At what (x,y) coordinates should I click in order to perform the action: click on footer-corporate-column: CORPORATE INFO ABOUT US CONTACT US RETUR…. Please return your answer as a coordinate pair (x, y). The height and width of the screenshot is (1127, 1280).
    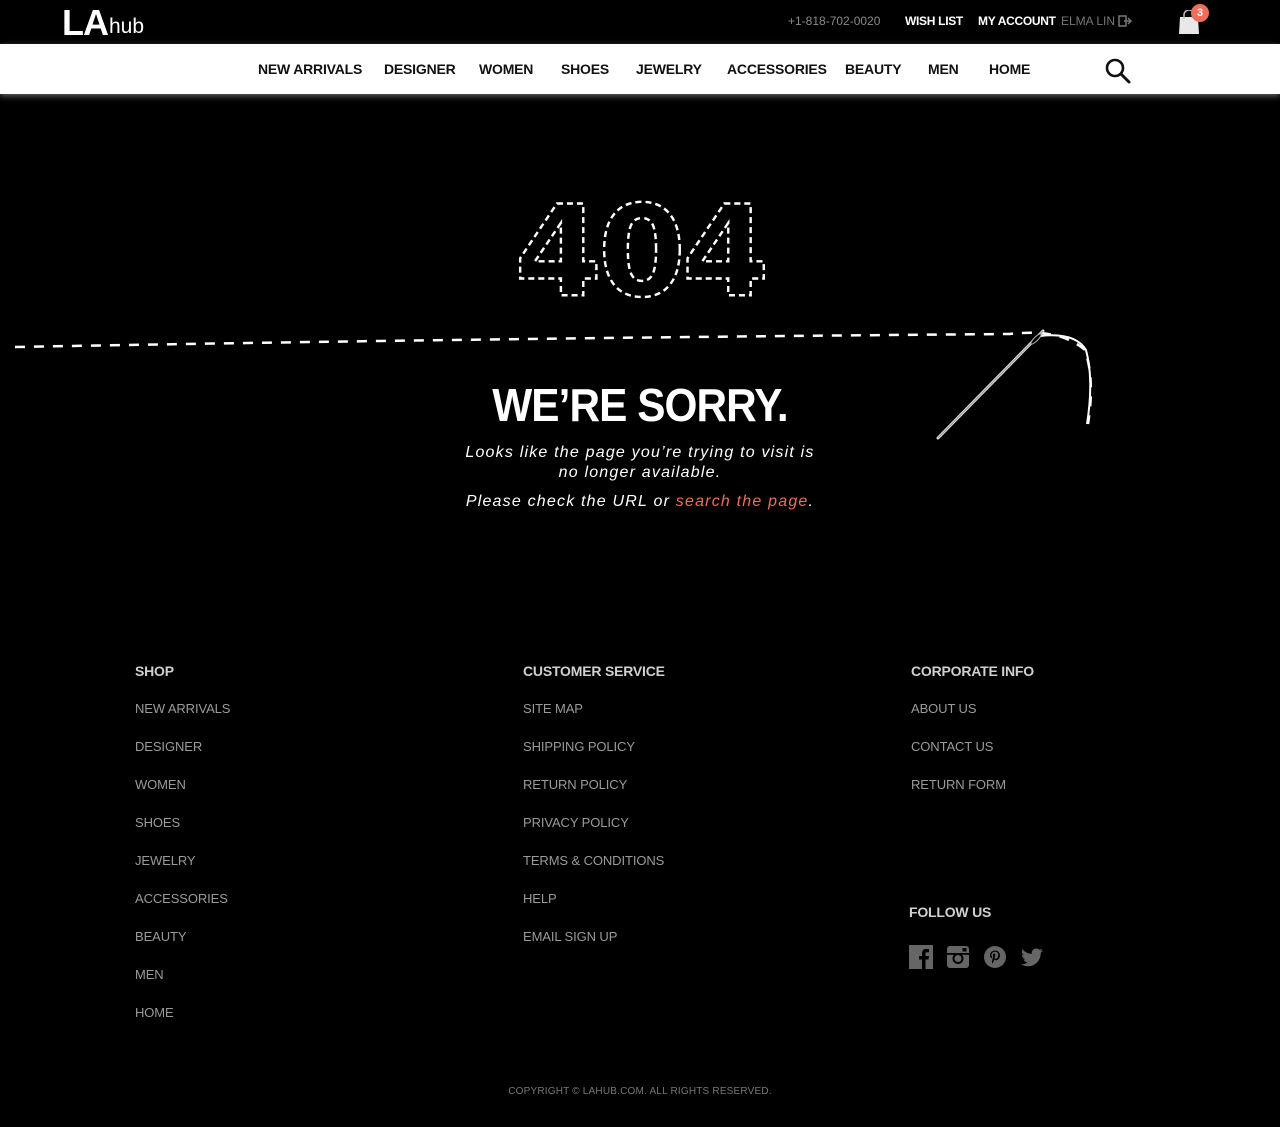
    Looking at the image, I should click on (972, 738).